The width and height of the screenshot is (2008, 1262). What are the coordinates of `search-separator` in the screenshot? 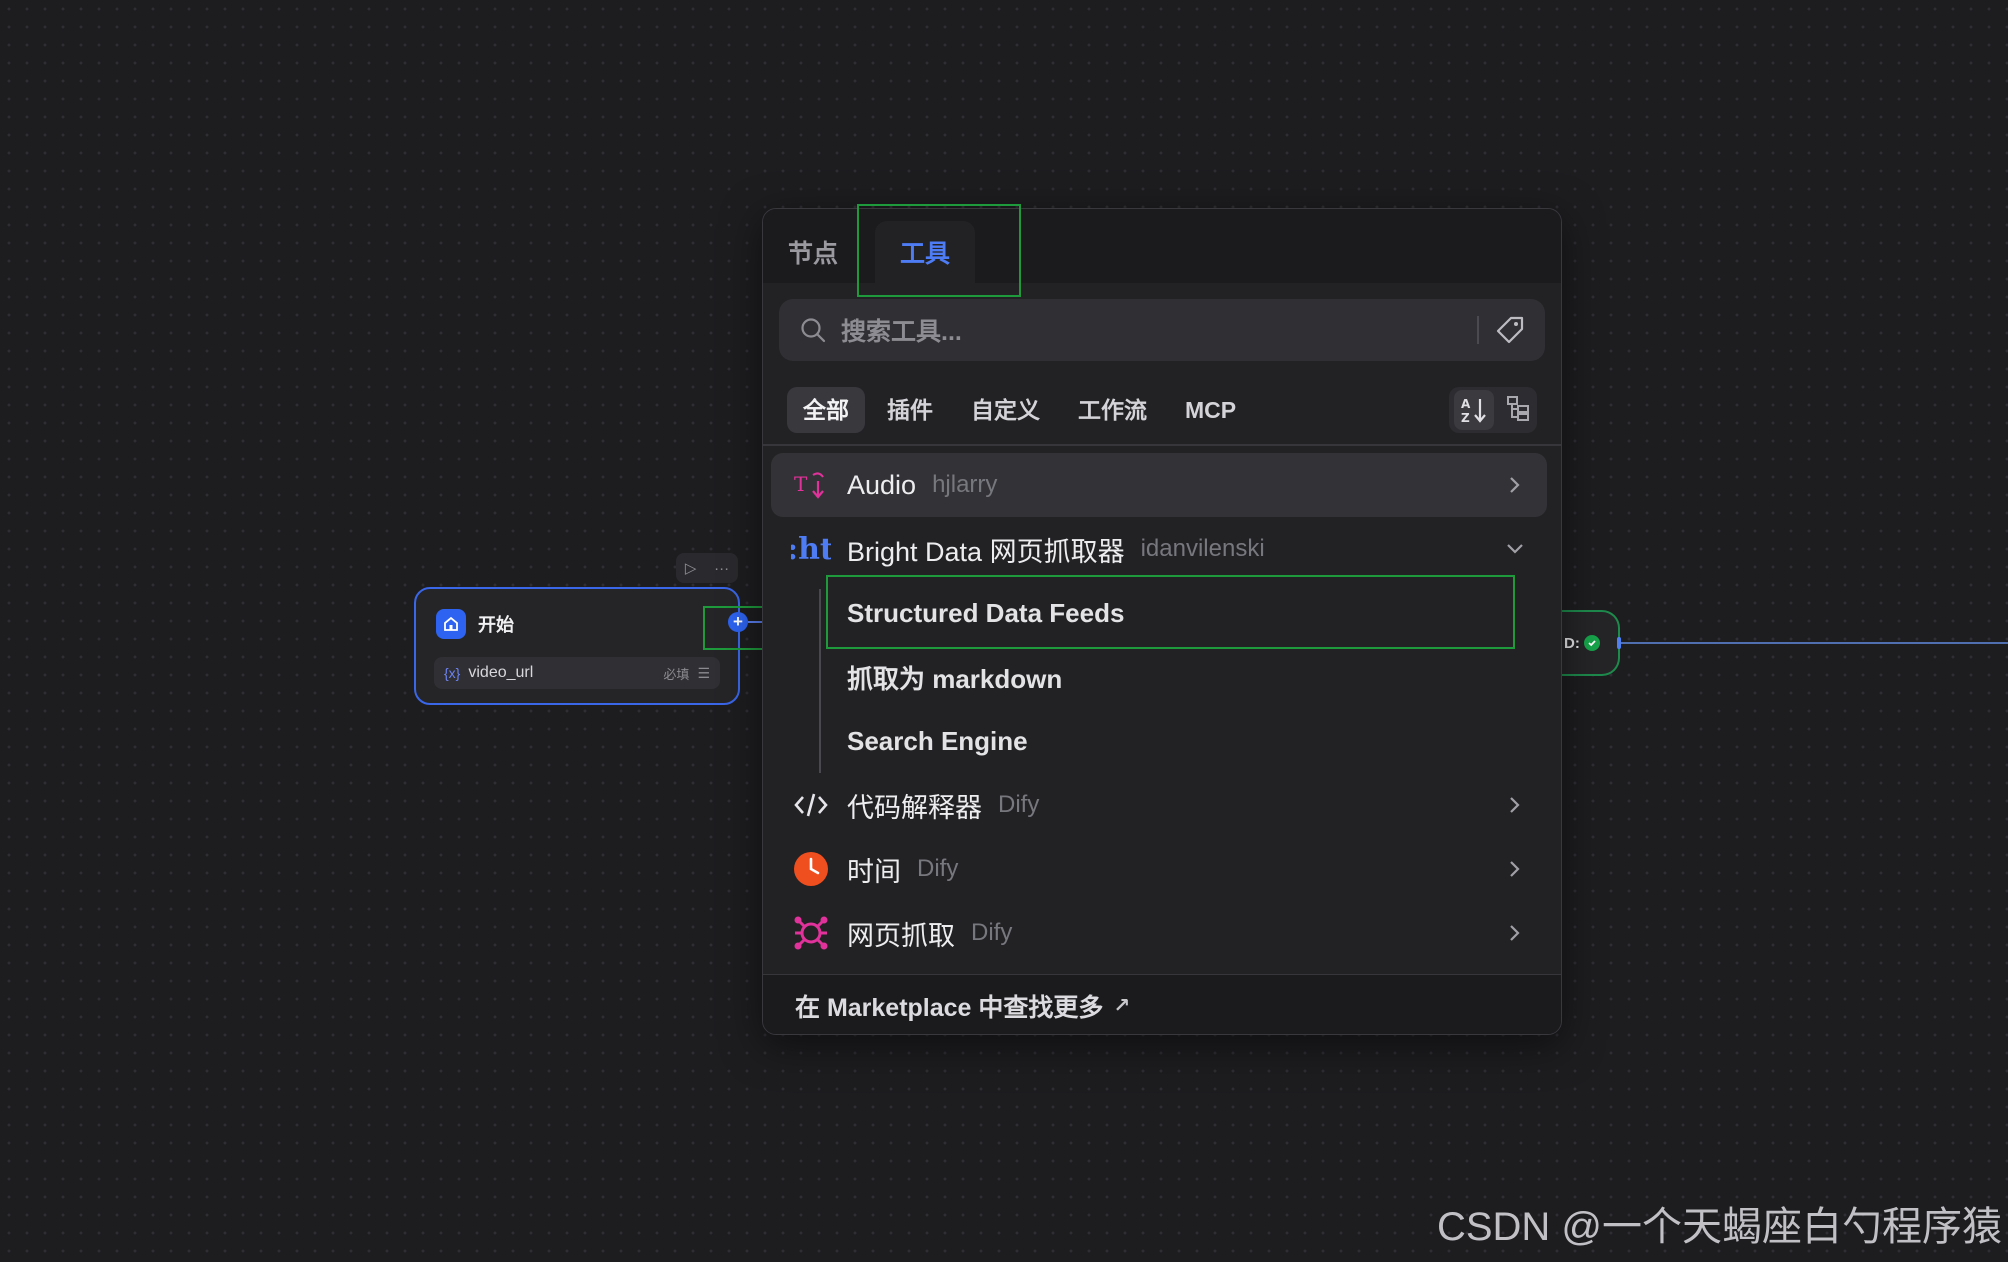 It's located at (1478, 330).